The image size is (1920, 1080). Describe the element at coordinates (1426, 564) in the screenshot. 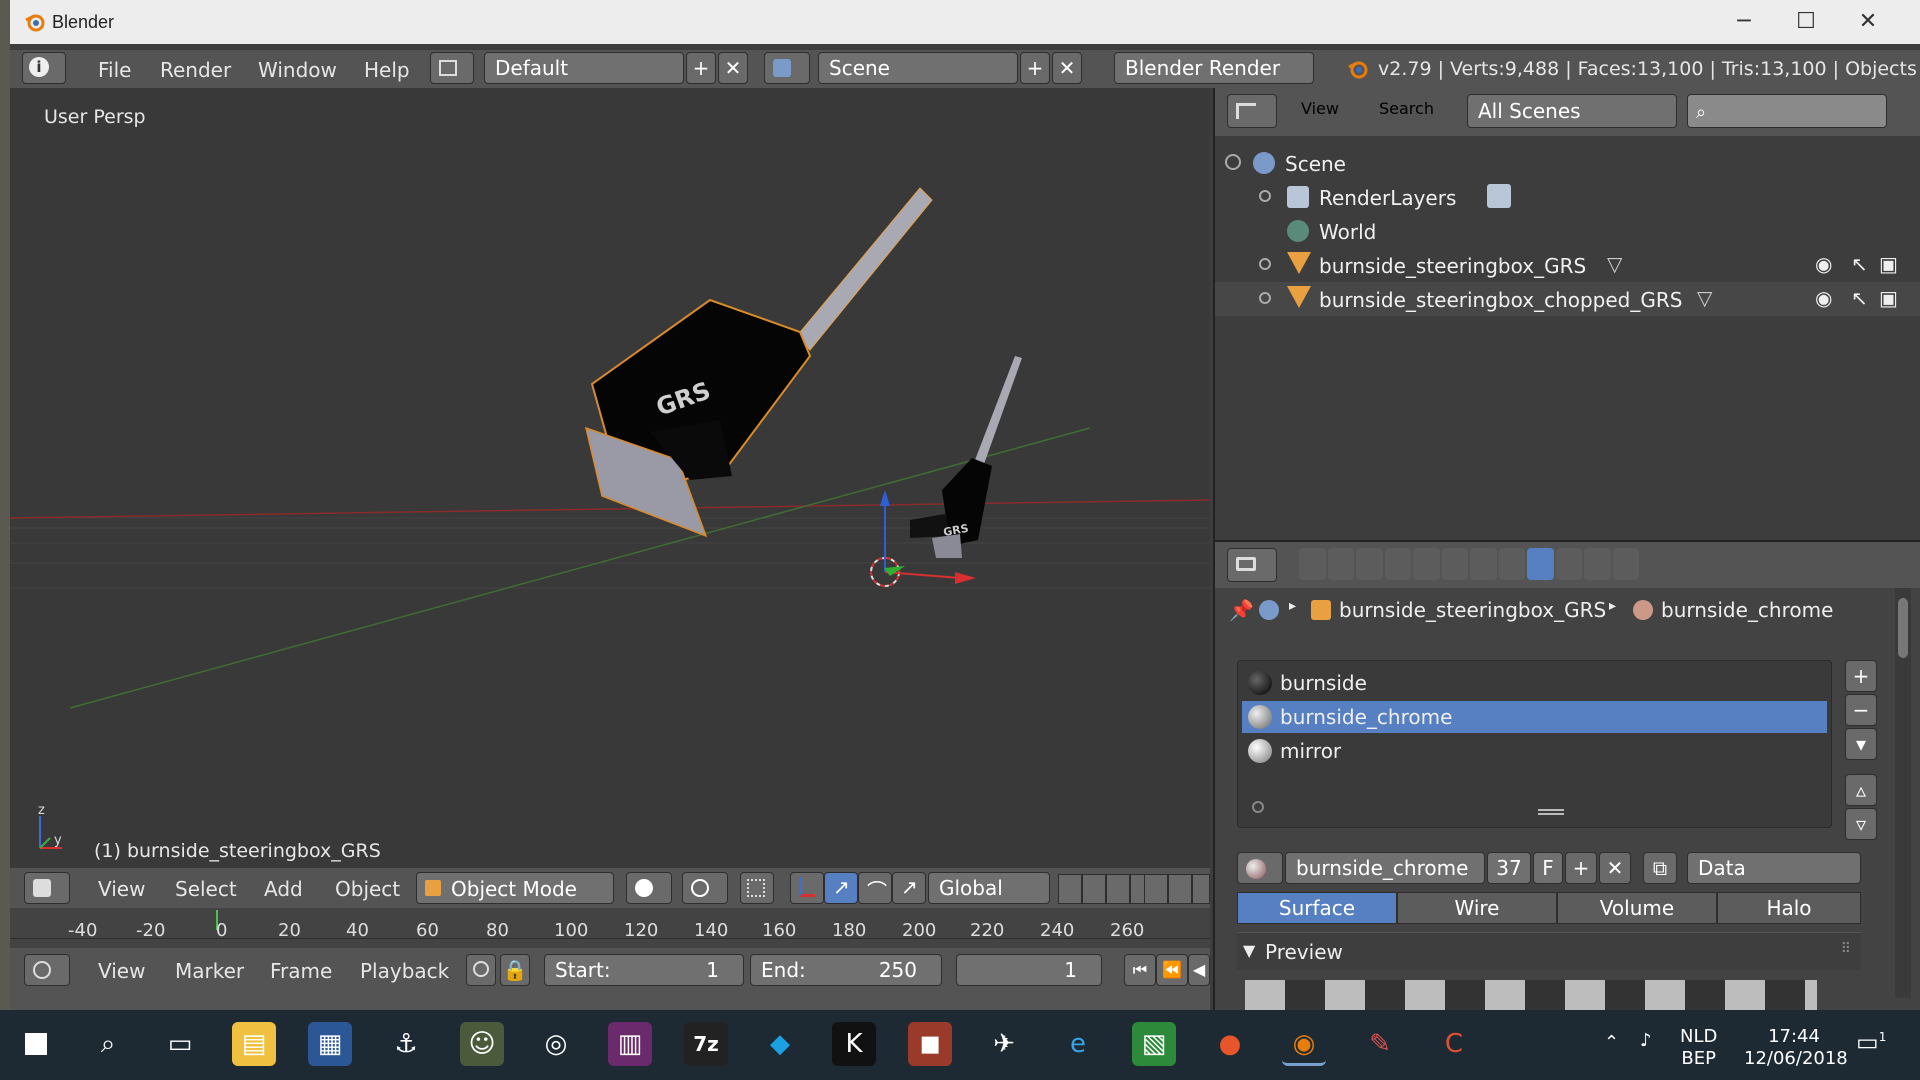

I see `object-tab-icon` at that location.